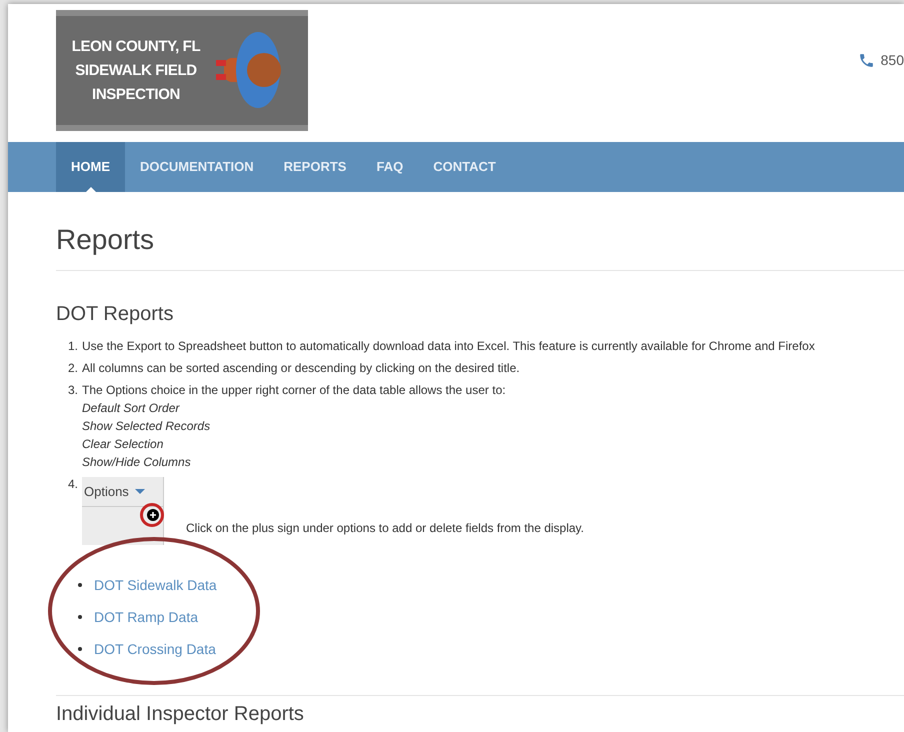  Describe the element at coordinates (155, 585) in the screenshot. I see `report-link: DOT Sidewalk Data` at that location.